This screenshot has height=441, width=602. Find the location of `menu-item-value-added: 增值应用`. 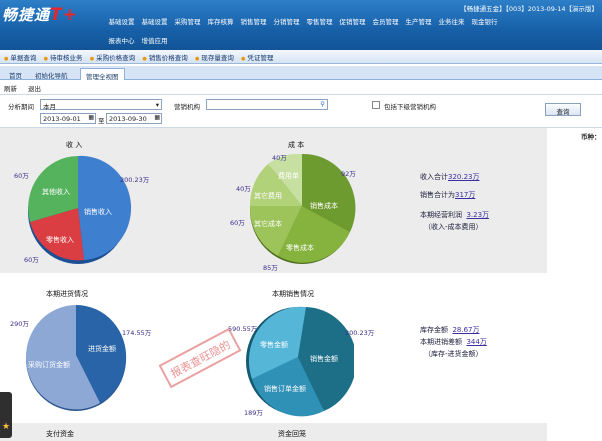

menu-item-value-added: 增值应用 is located at coordinates (154, 40).